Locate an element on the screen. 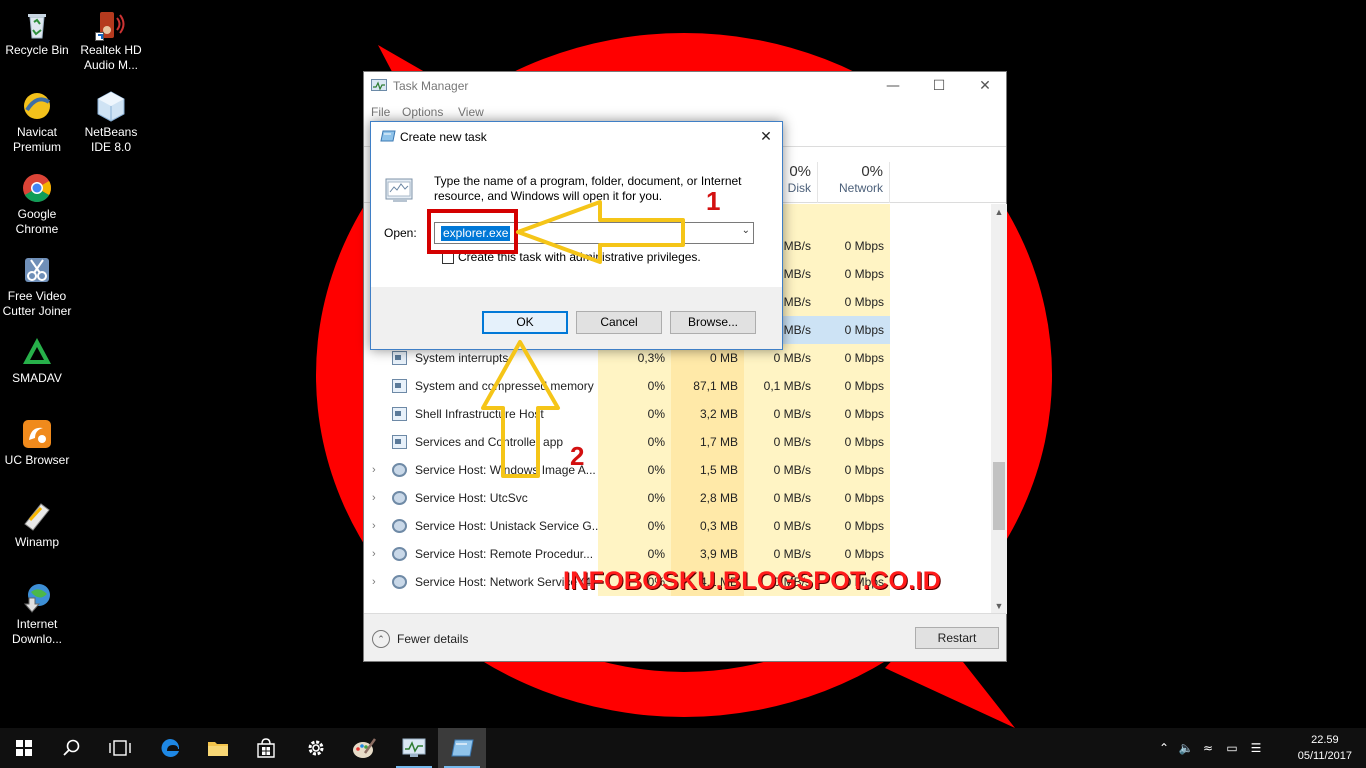  winamp-icon is located at coordinates (37, 517).